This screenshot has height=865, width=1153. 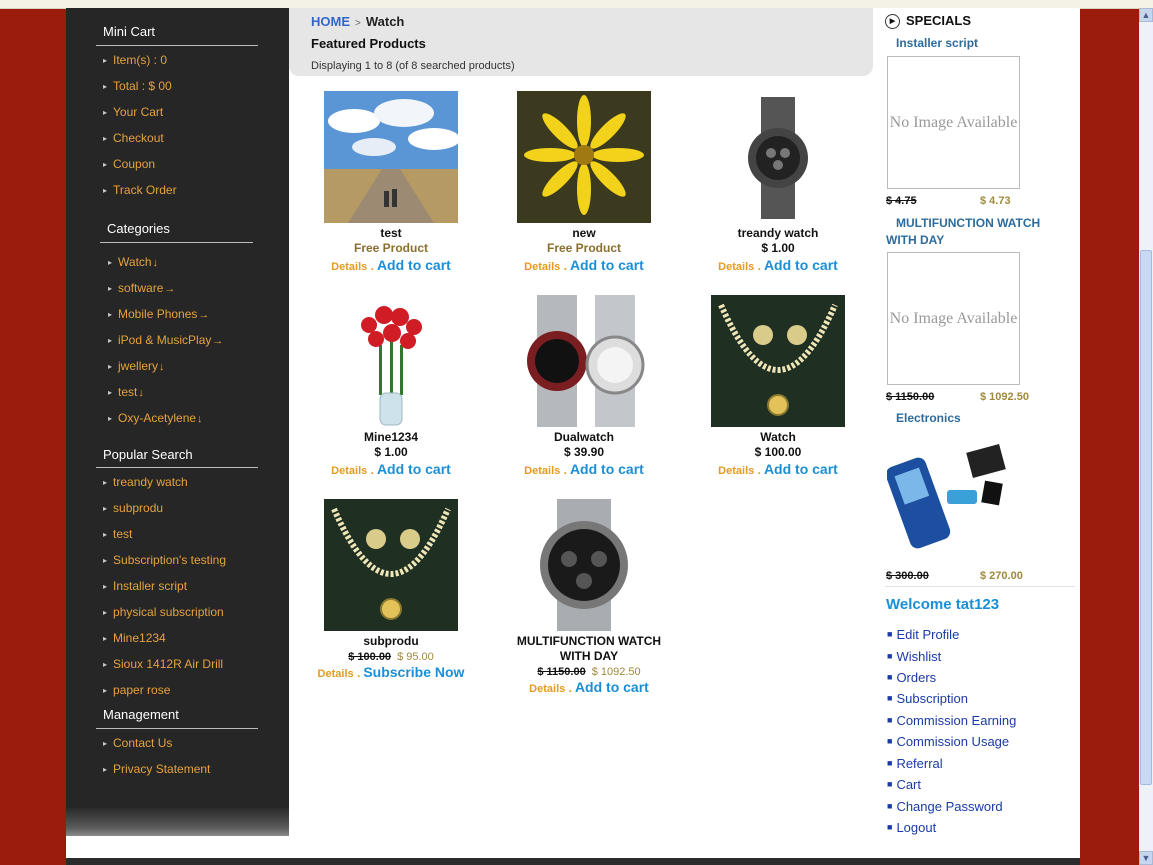 What do you see at coordinates (126, 392) in the screenshot?
I see `category-item-test: ▸ test↓` at bounding box center [126, 392].